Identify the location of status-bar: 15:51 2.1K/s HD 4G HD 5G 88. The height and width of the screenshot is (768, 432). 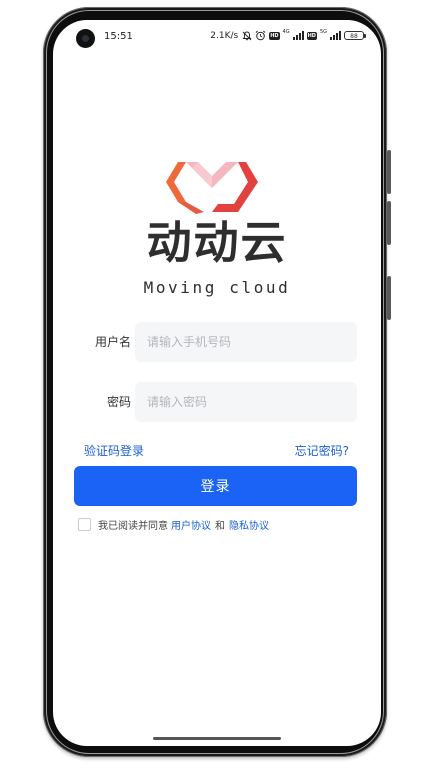
(217, 39).